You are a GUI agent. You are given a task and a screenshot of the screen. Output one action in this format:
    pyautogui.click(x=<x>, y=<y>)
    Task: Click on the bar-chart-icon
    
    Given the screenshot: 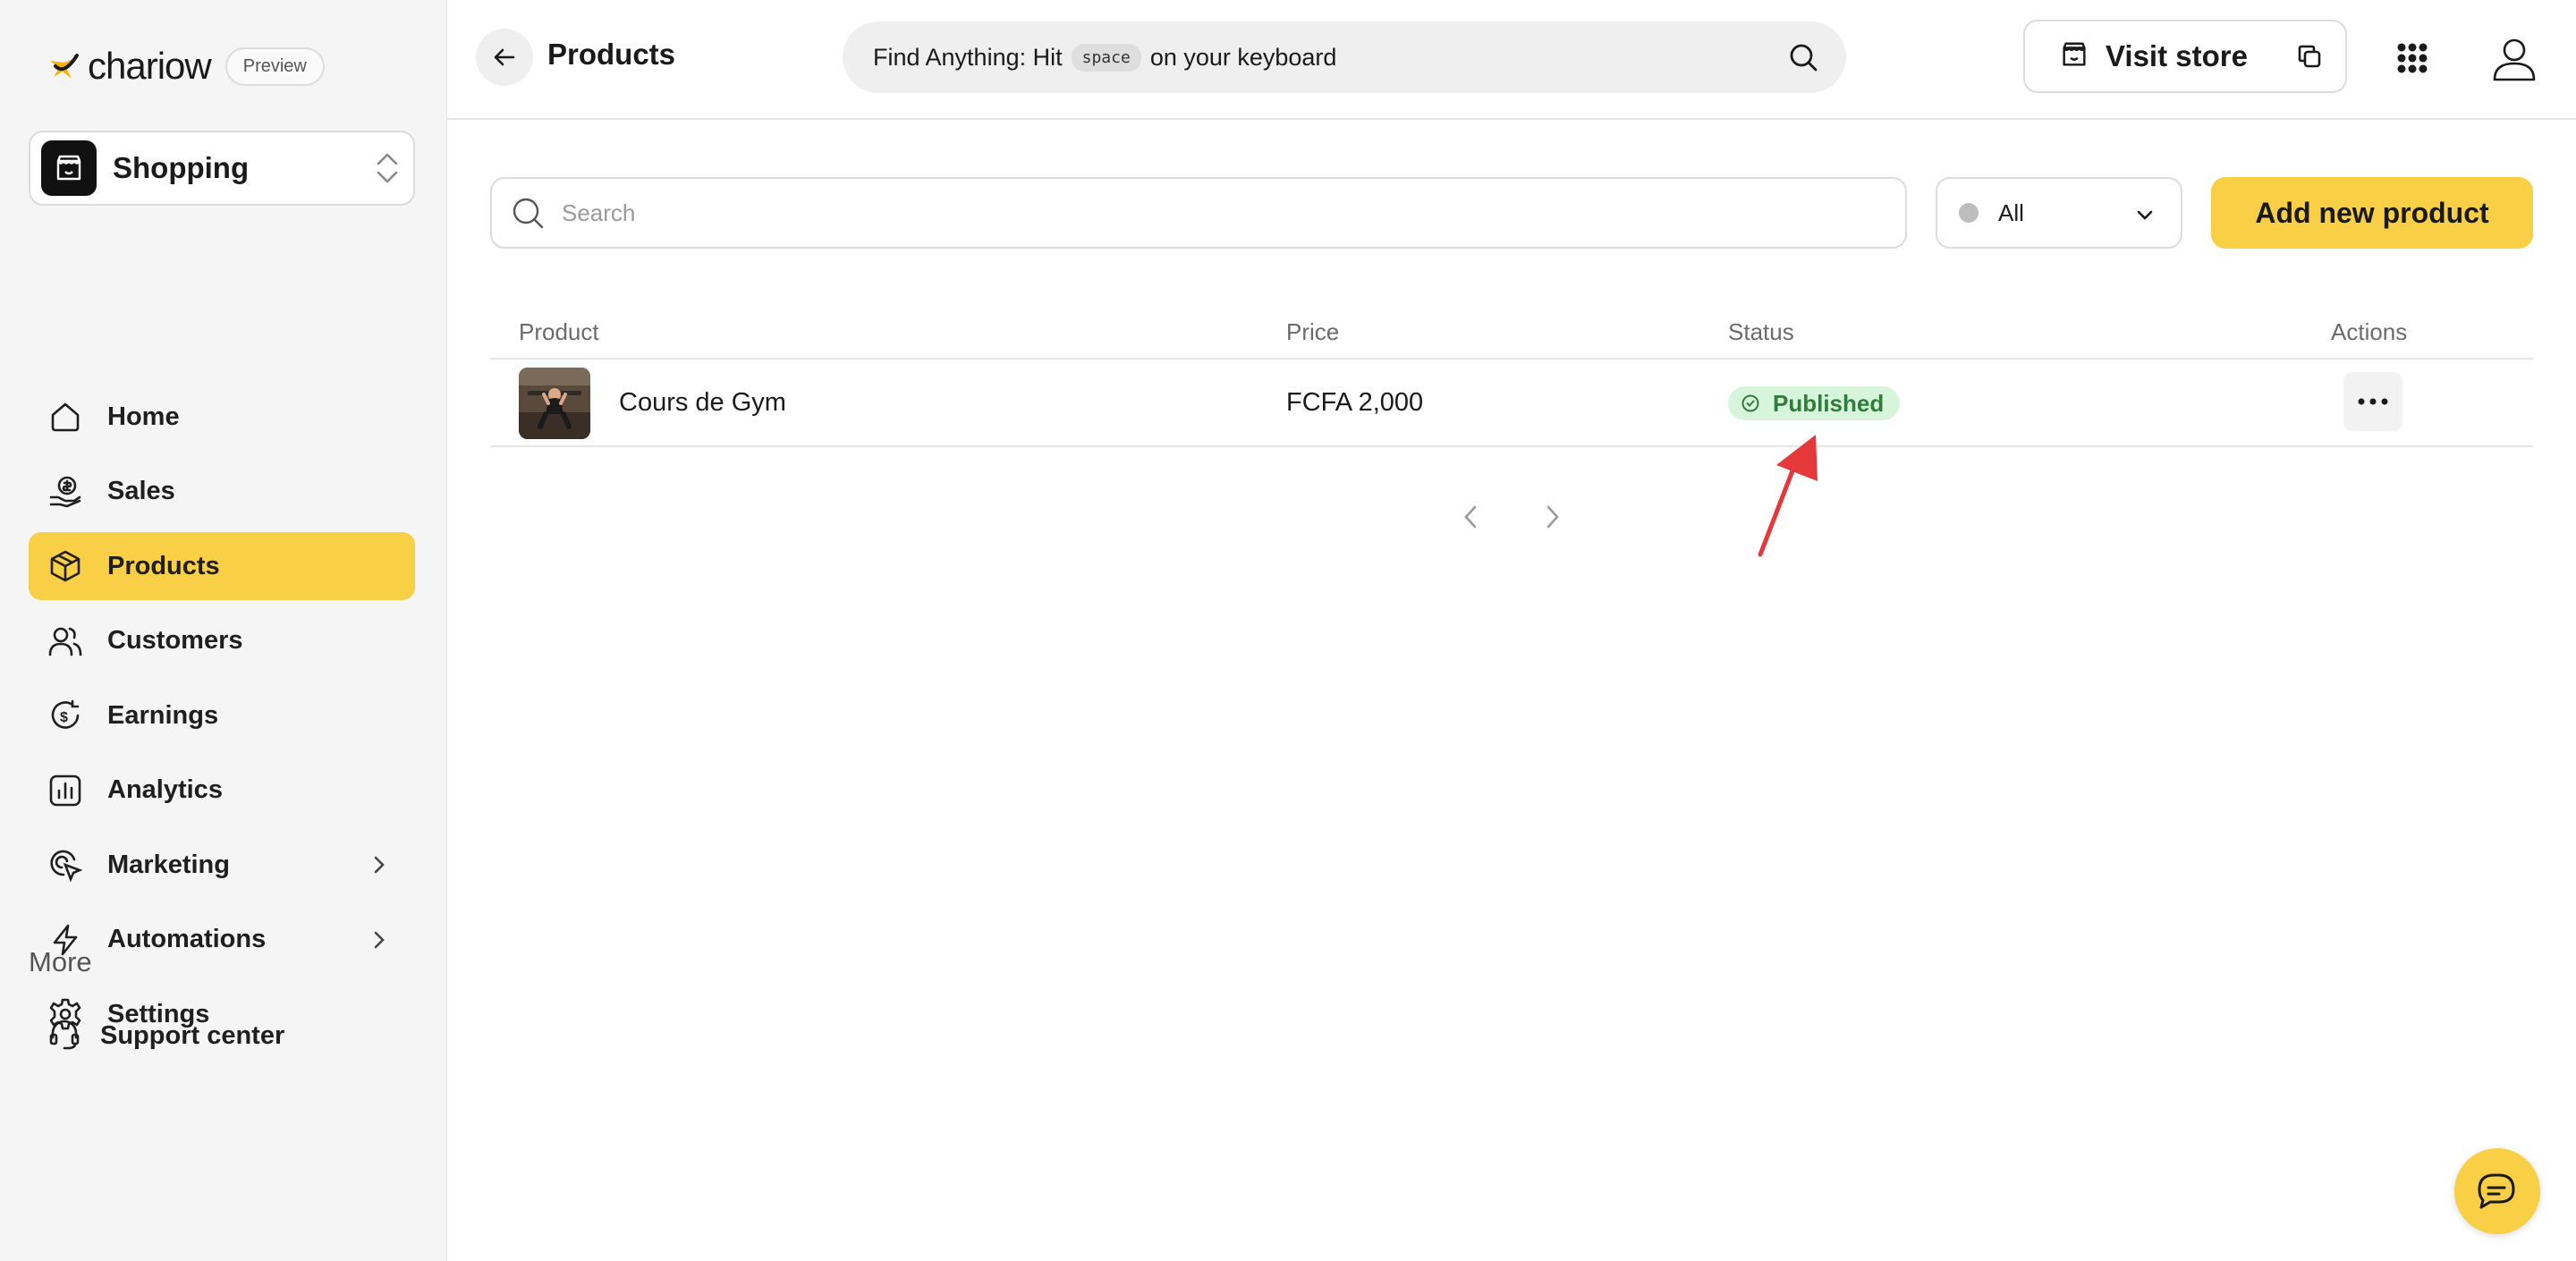 What is the action you would take?
    pyautogui.click(x=65, y=790)
    